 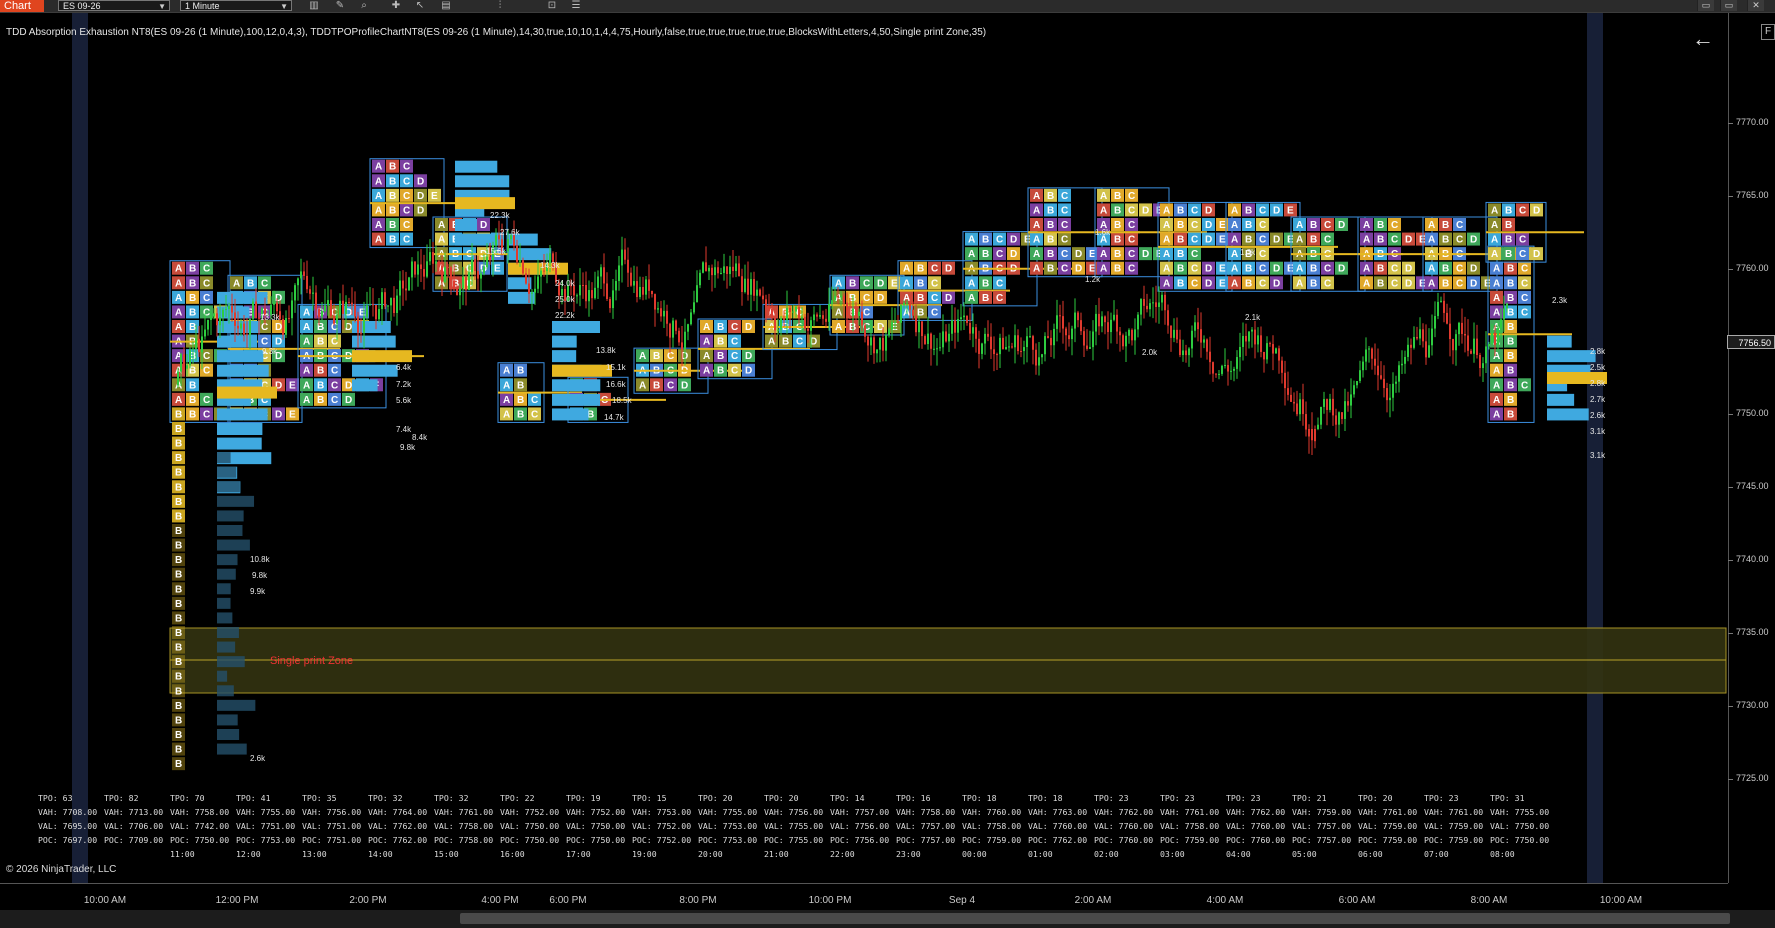 What do you see at coordinates (1256, 840) in the screenshot?
I see `stat-poc: POC: 7760.00` at bounding box center [1256, 840].